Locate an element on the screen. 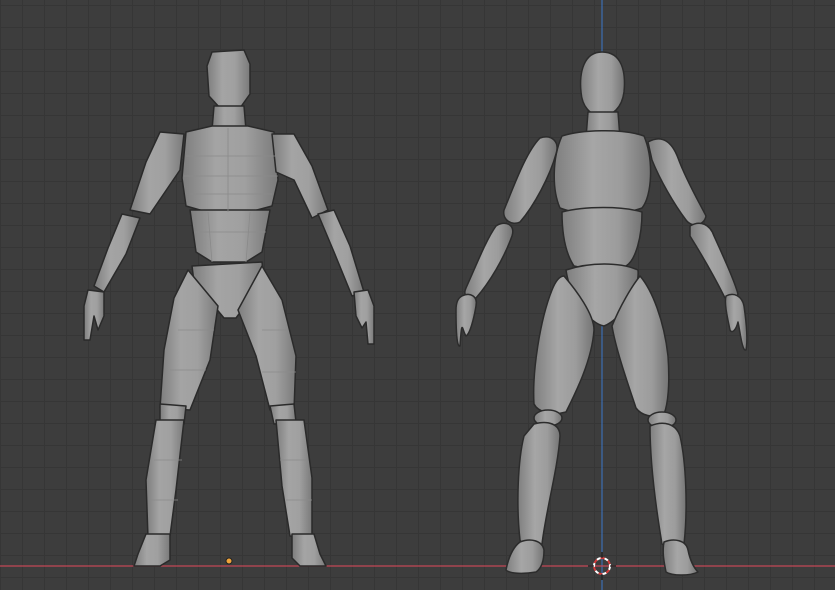  lp-right-hand is located at coordinates (364, 317).